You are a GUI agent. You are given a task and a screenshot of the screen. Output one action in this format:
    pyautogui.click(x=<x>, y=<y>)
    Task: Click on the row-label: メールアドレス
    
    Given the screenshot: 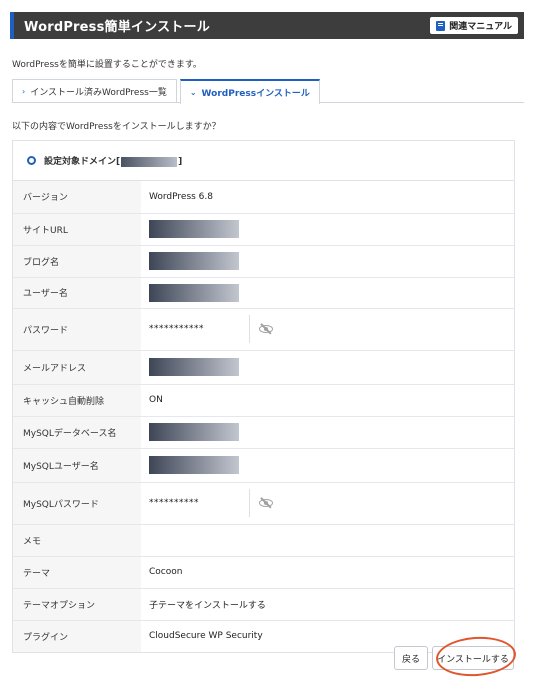 What is the action you would take?
    pyautogui.click(x=77, y=367)
    